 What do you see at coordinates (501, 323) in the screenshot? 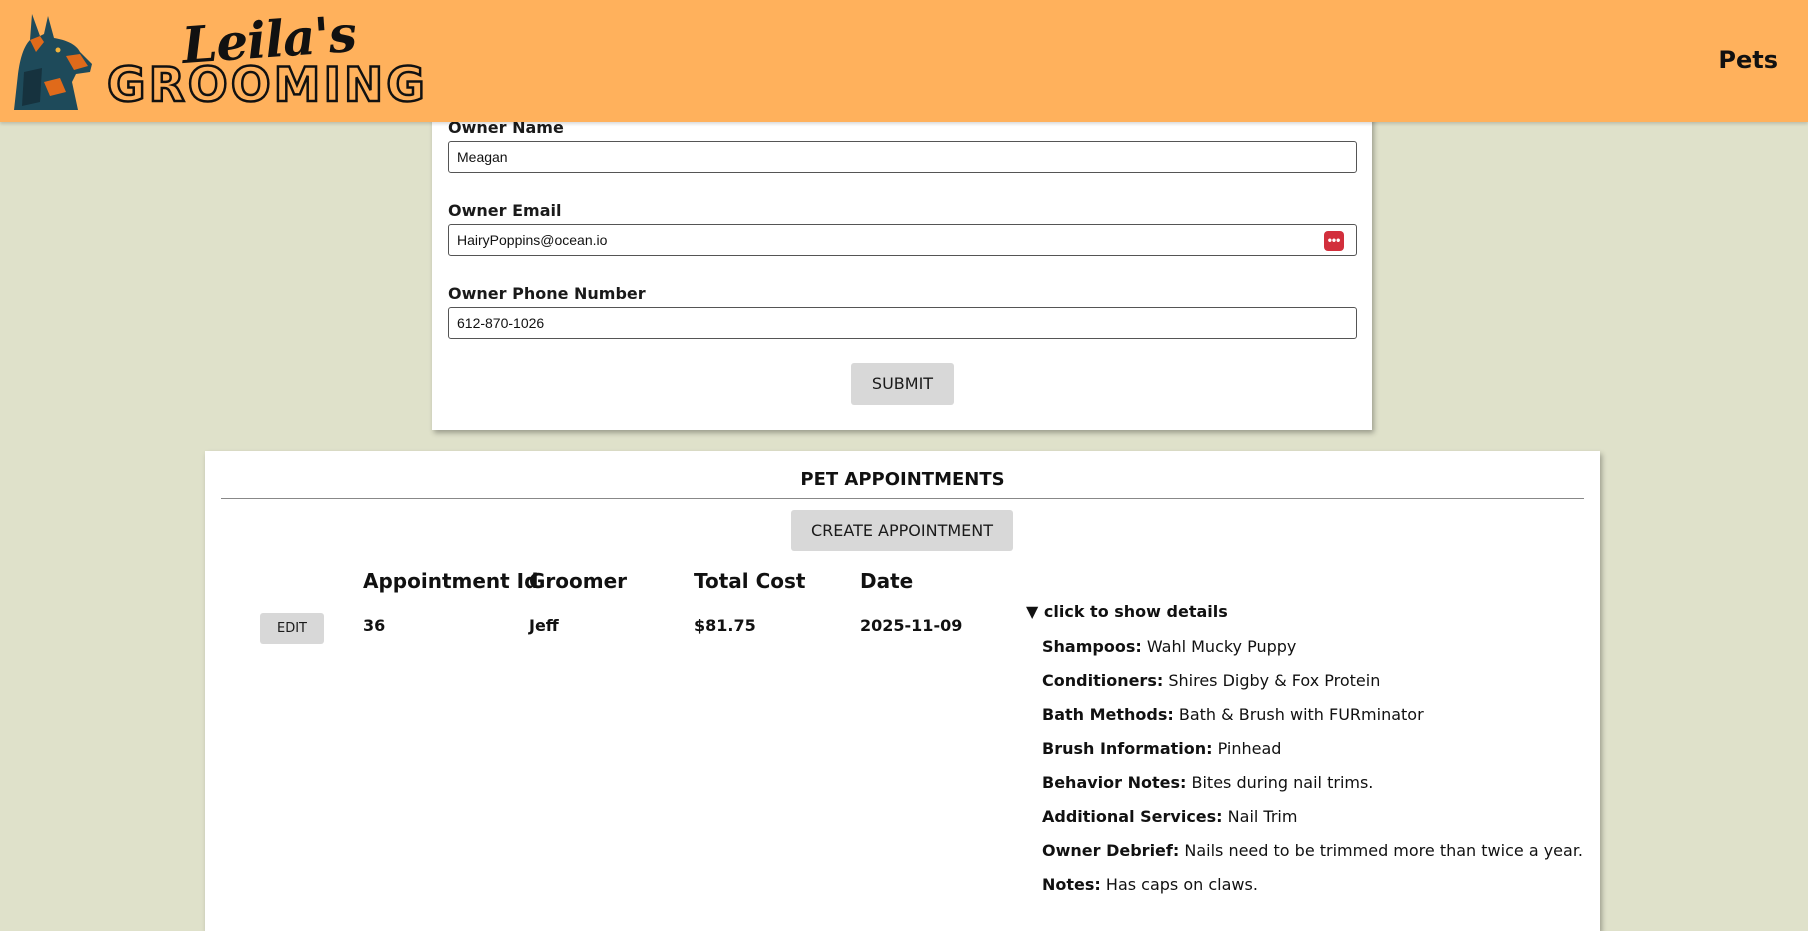
I see `owner-phone-value: 612-870-1026` at bounding box center [501, 323].